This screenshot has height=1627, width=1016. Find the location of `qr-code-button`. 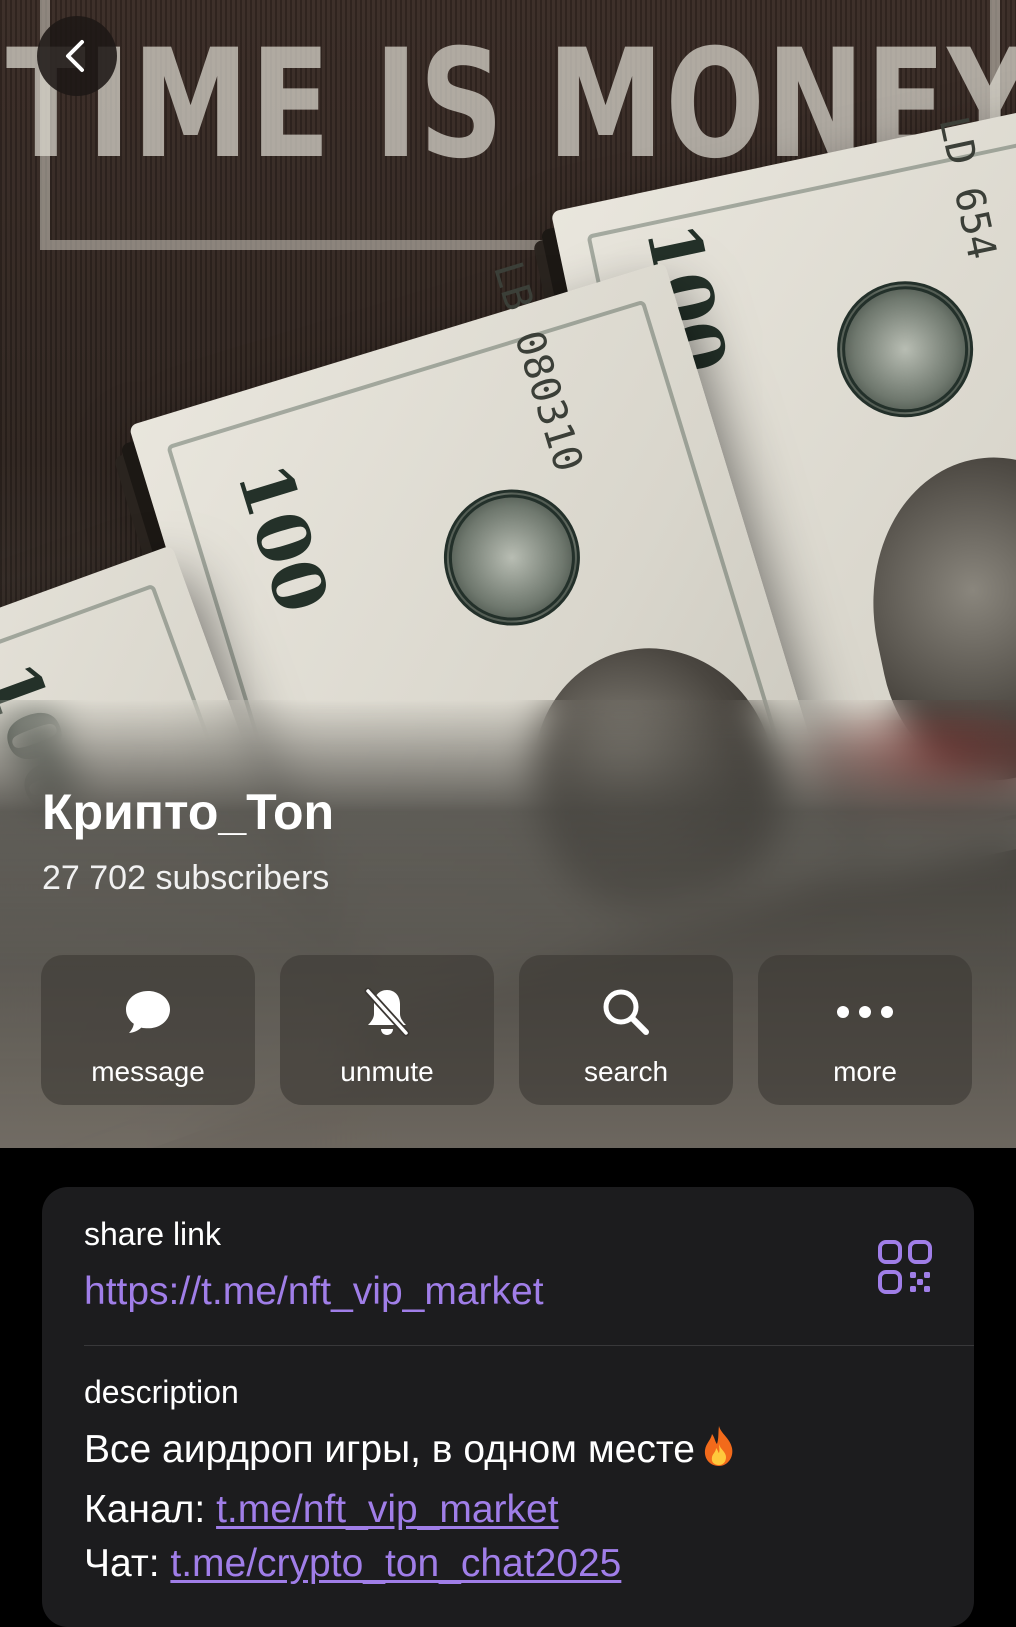

qr-code-button is located at coordinates (905, 1267).